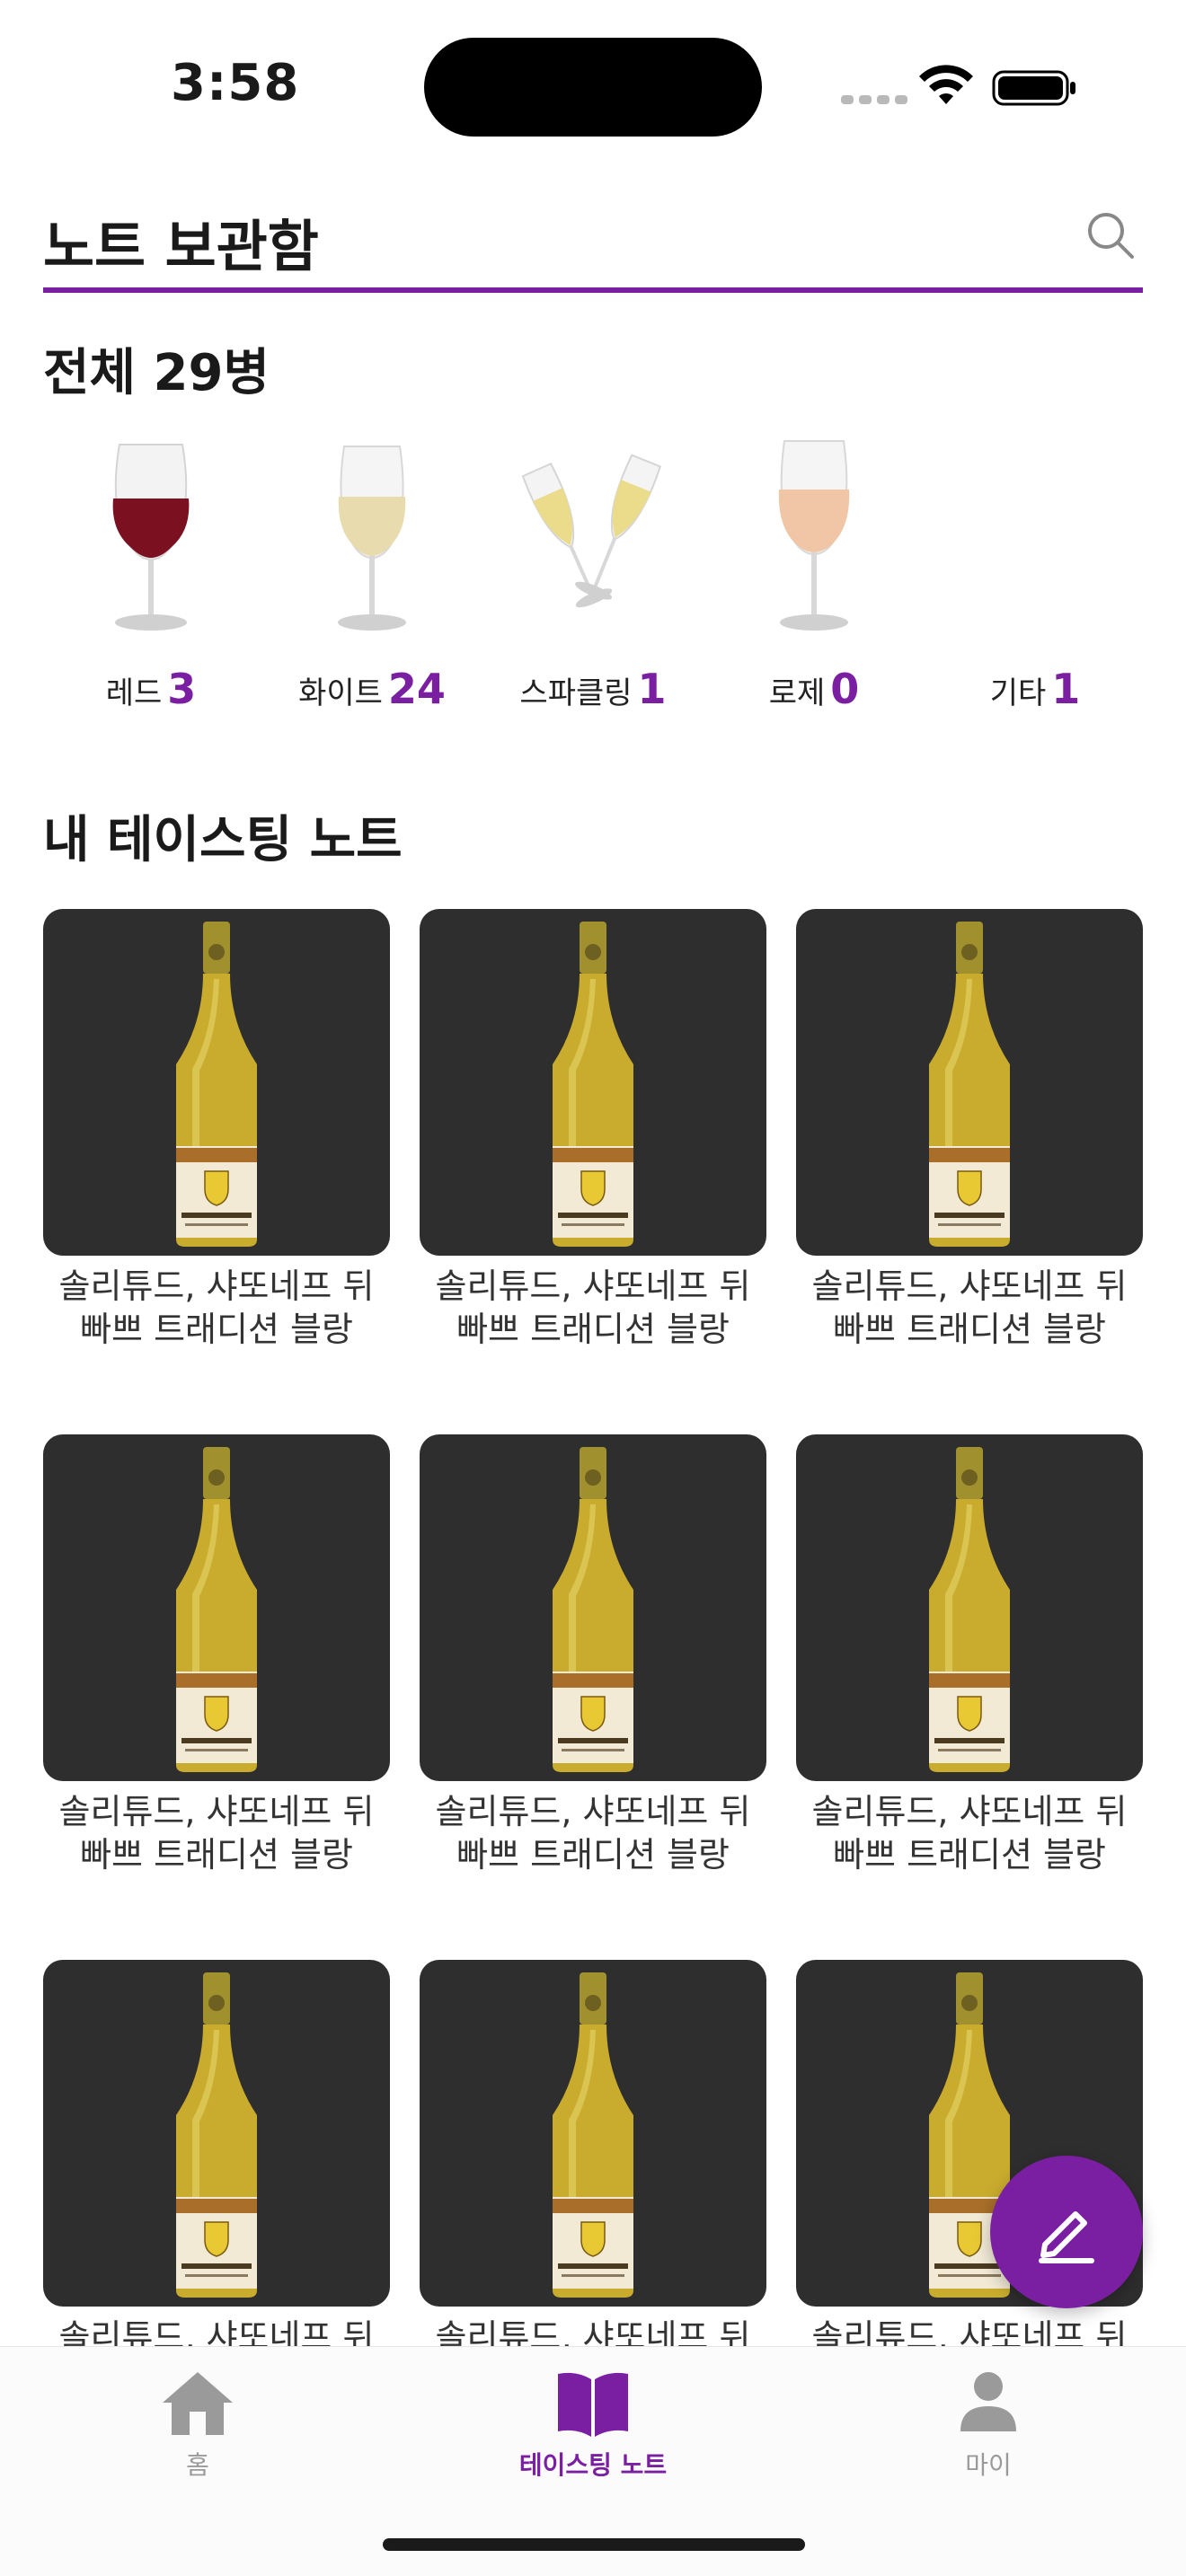  What do you see at coordinates (797, 693) in the screenshot?
I see `category-name: 로제` at bounding box center [797, 693].